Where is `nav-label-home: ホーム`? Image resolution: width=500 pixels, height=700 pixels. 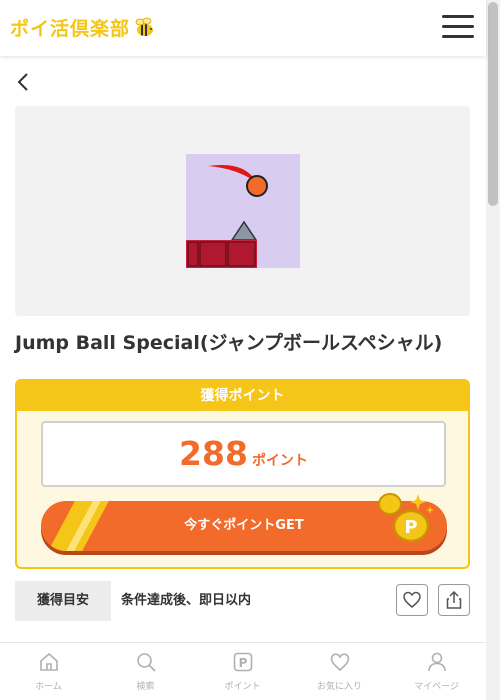 nav-label-home: ホーム is located at coordinates (48, 687).